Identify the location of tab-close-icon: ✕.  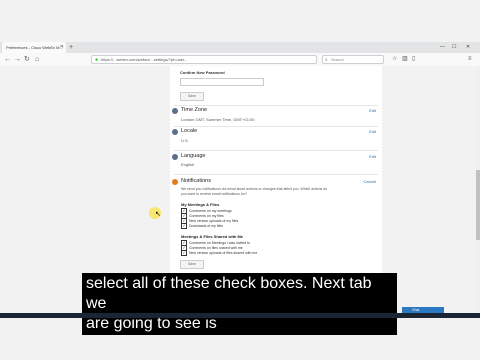
(62, 47).